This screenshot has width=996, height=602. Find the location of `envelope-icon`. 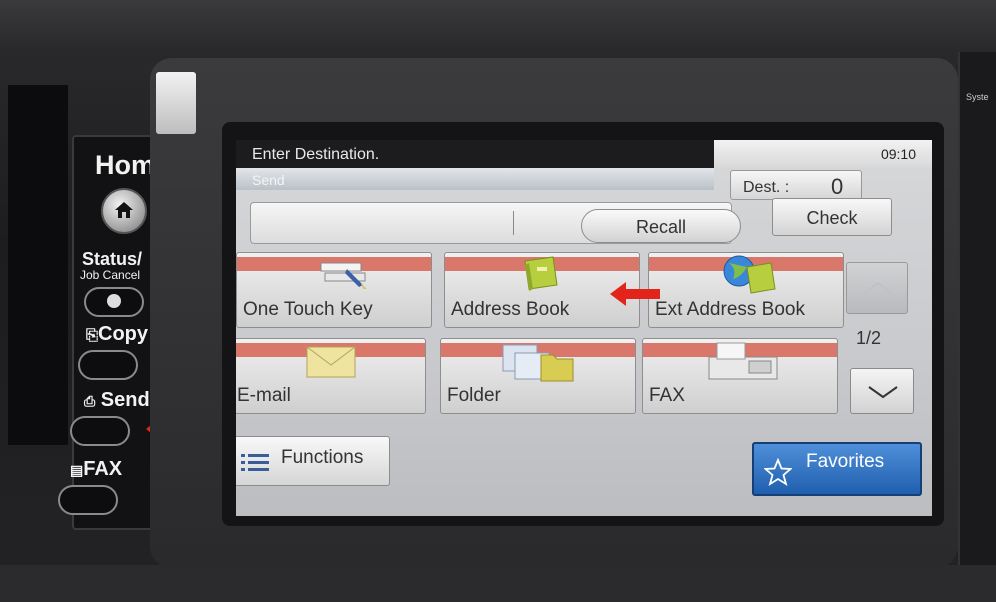

envelope-icon is located at coordinates (331, 362).